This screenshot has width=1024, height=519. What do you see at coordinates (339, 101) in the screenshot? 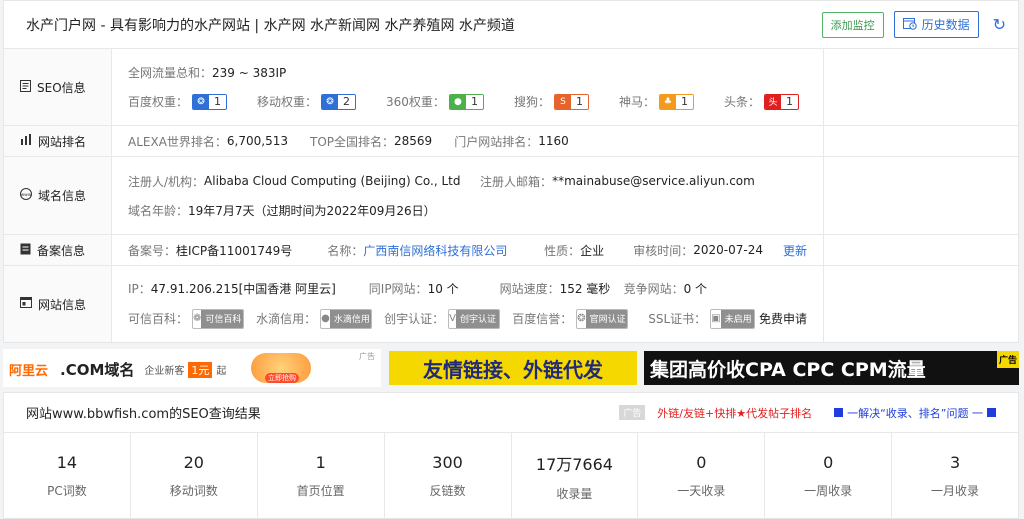
I see `weight-badge: ❂ 2` at bounding box center [339, 101].